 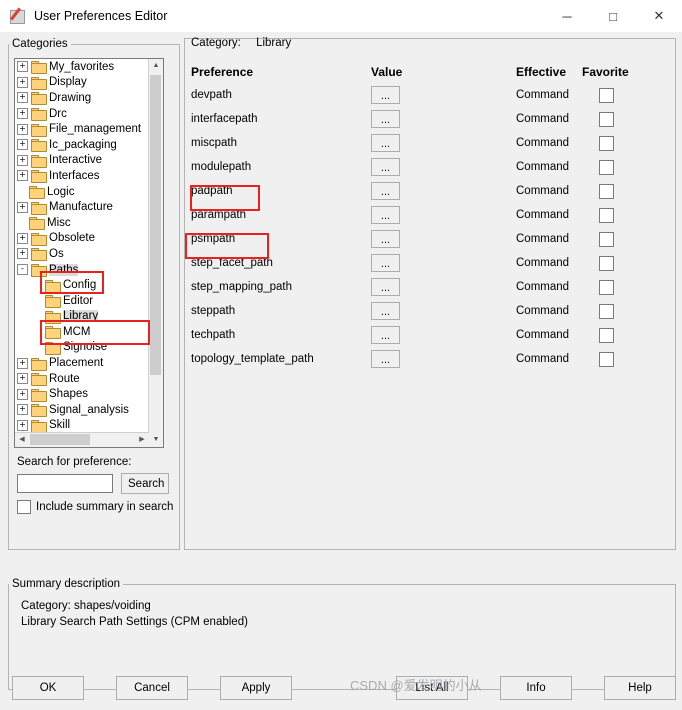 I want to click on table-row: step_mapping_path... Command, so click(x=426, y=287).